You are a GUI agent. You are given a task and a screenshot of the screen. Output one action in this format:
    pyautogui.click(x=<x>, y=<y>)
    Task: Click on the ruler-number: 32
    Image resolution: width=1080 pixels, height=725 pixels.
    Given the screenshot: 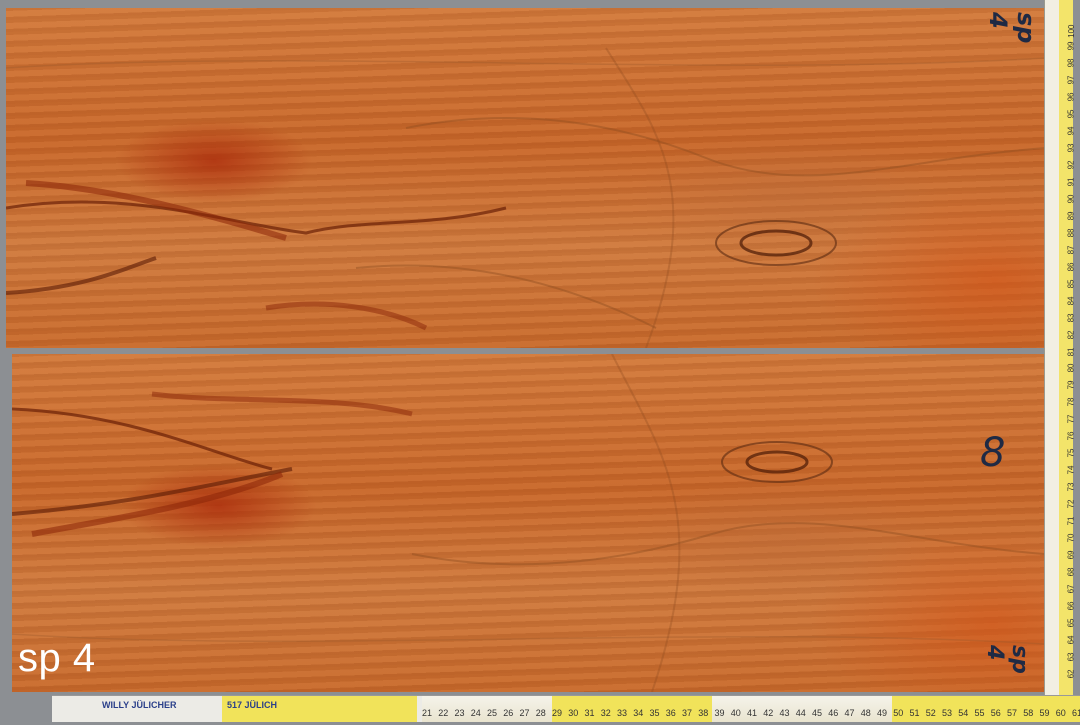 What is the action you would take?
    pyautogui.click(x=605, y=713)
    